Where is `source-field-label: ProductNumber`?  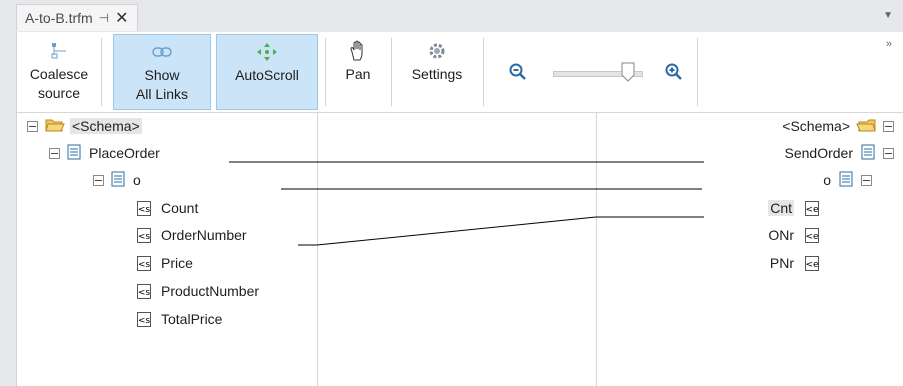
source-field-label: ProductNumber is located at coordinates (210, 291).